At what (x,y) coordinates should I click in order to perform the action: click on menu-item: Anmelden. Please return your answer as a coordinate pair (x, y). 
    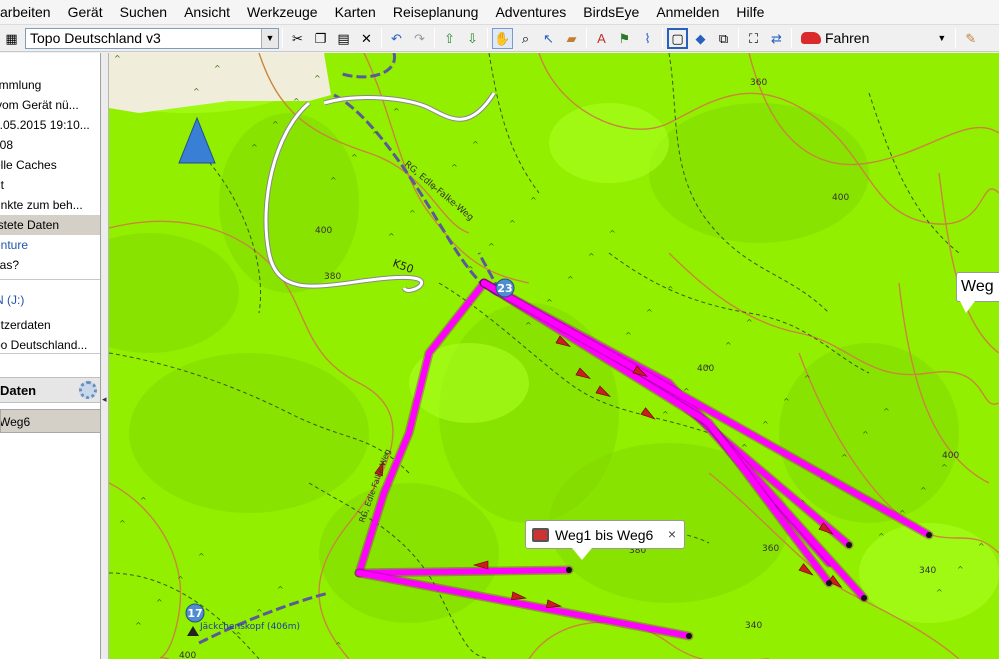
    Looking at the image, I should click on (686, 12).